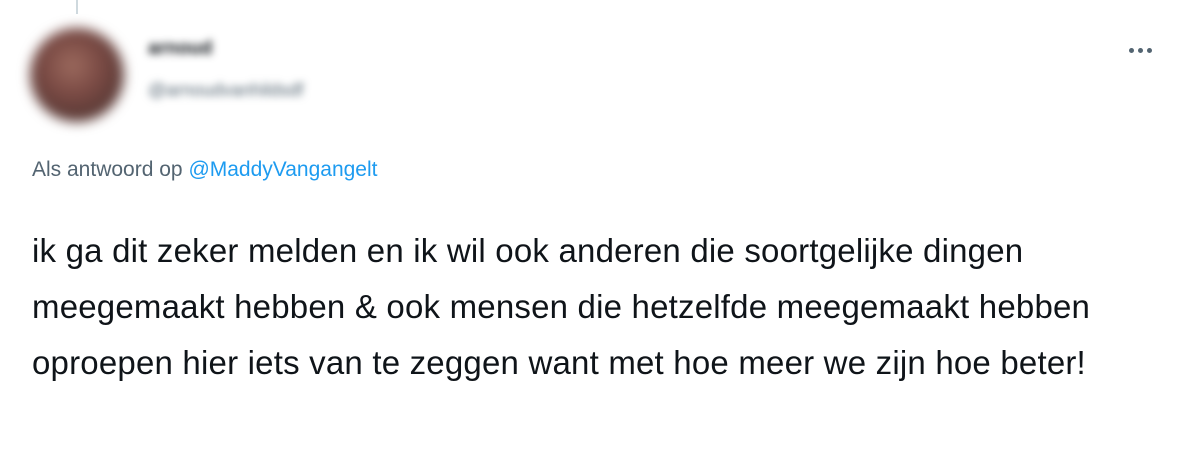 The width and height of the screenshot is (1187, 465). I want to click on avatar, so click(77, 75).